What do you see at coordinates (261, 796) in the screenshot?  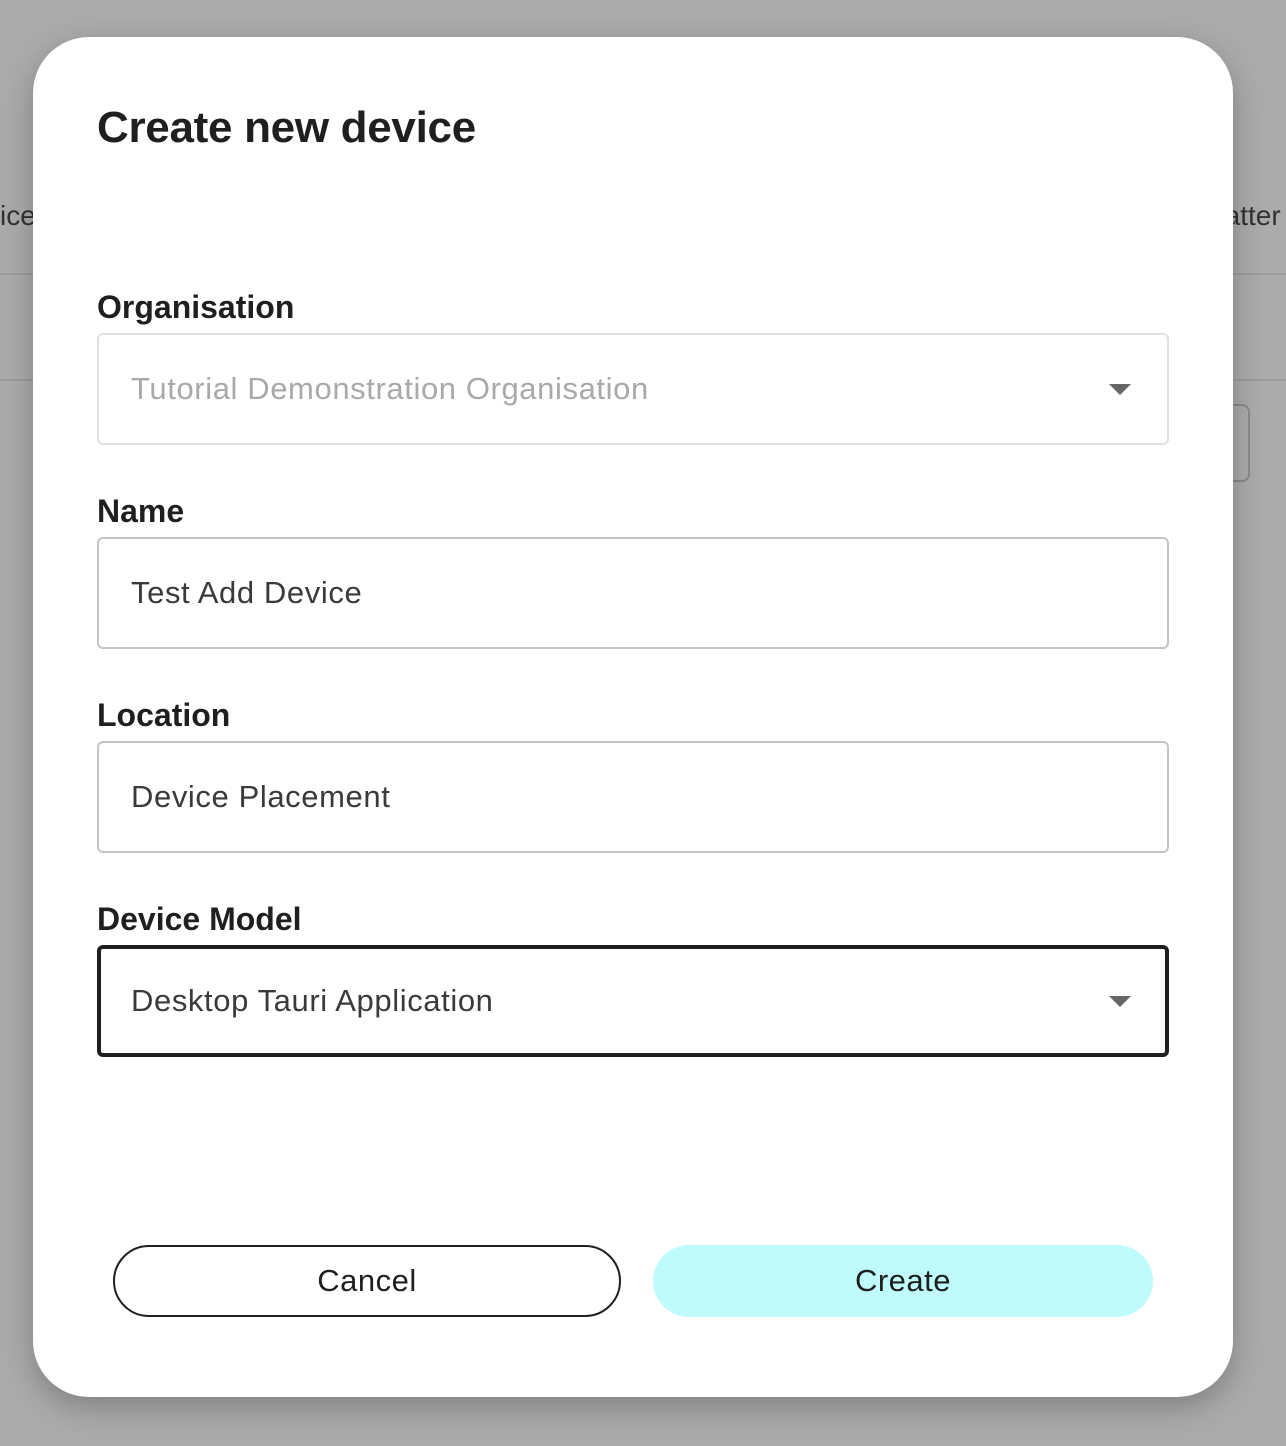 I see `location-value: Device Placement` at bounding box center [261, 796].